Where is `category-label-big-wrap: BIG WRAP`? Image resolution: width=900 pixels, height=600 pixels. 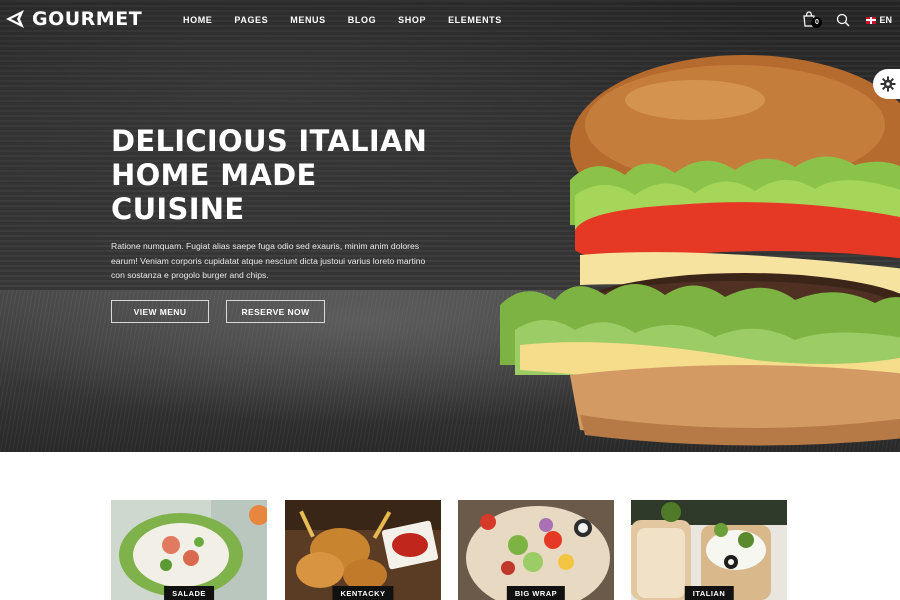
category-label-big-wrap: BIG WRAP is located at coordinates (536, 593).